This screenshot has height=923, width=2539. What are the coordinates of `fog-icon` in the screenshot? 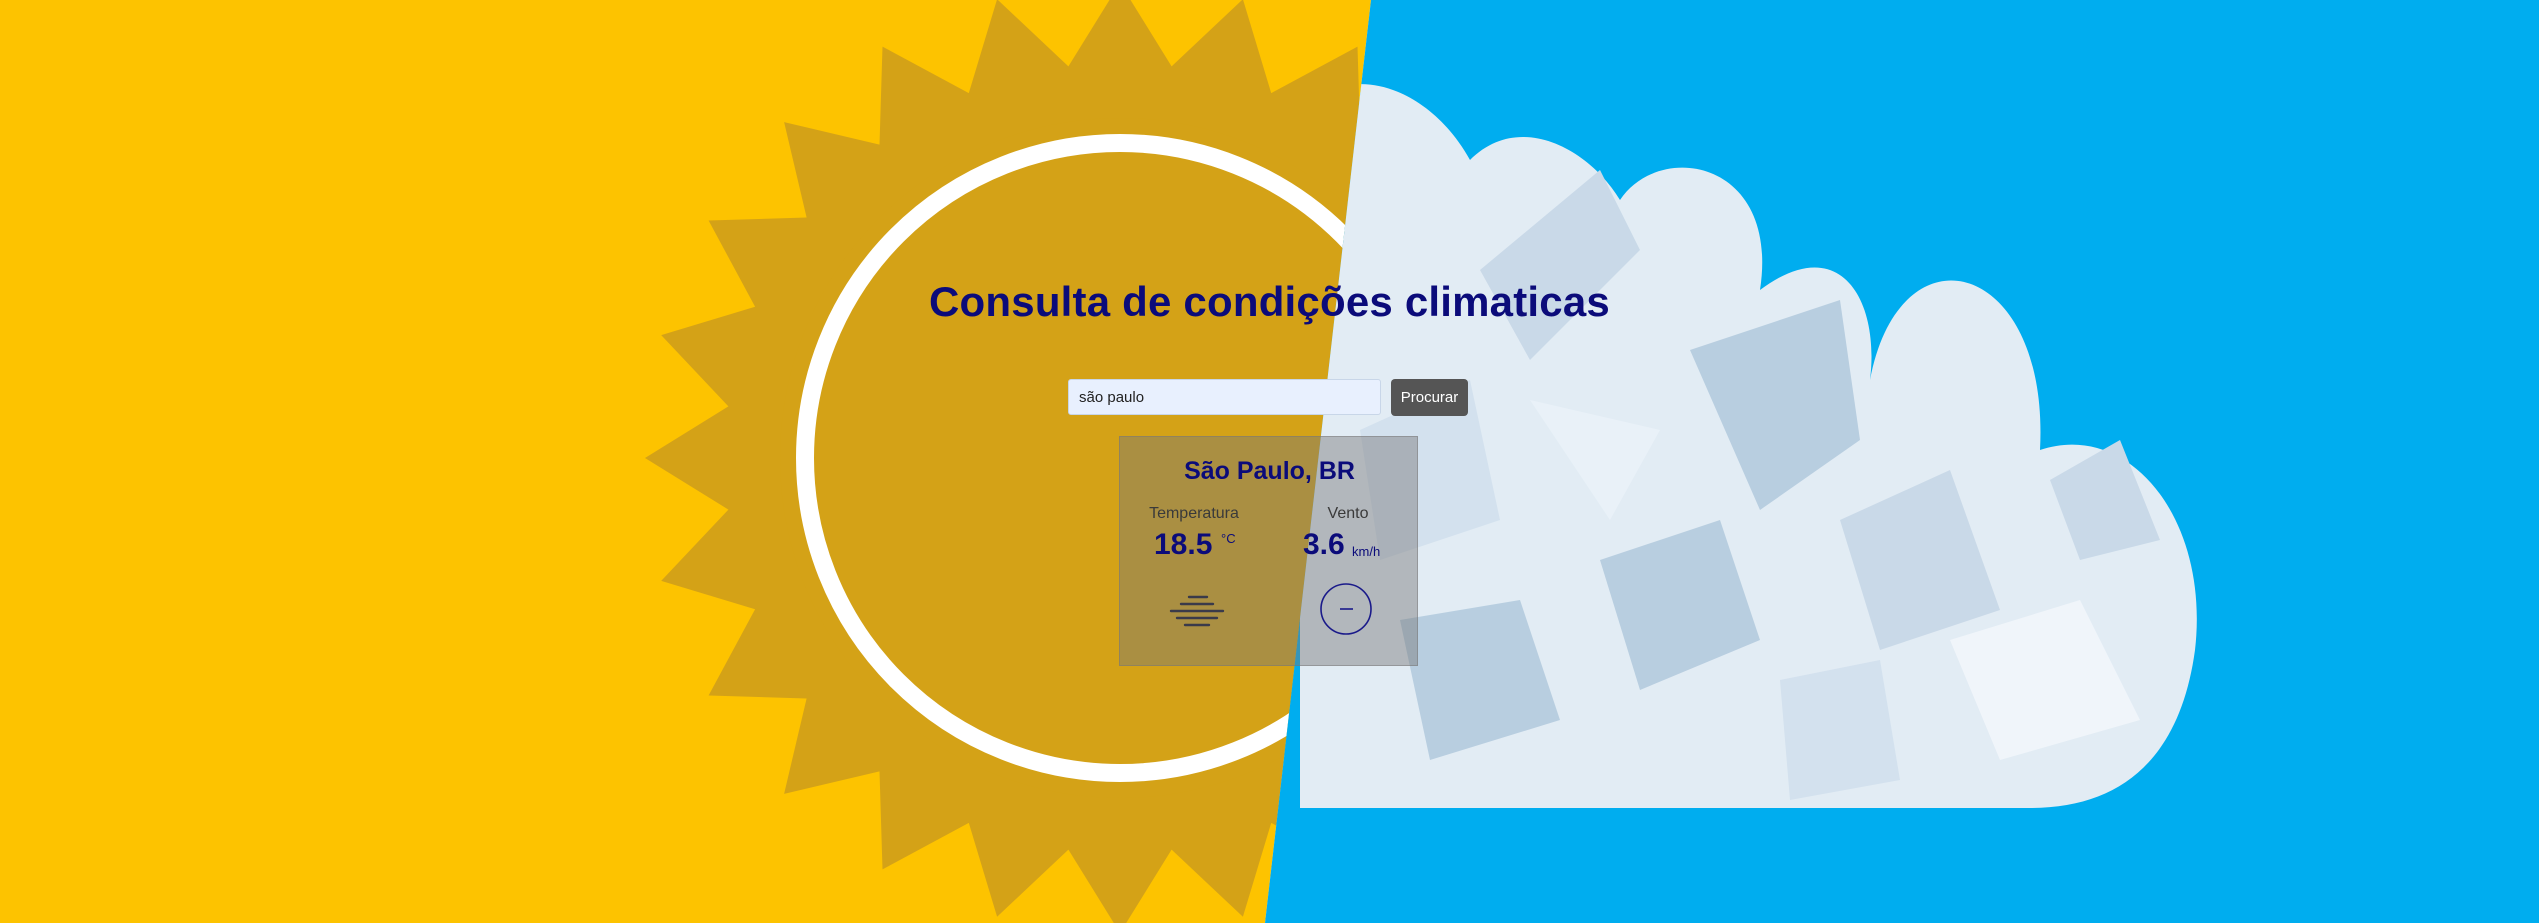 It's located at (1197, 611).